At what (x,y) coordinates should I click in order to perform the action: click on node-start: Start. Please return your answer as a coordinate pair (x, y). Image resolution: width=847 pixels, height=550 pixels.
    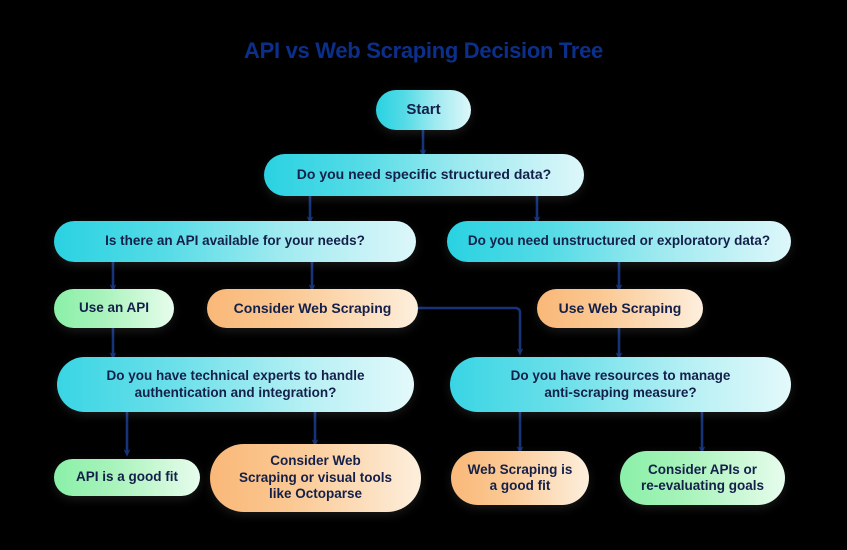
    Looking at the image, I should click on (423, 110).